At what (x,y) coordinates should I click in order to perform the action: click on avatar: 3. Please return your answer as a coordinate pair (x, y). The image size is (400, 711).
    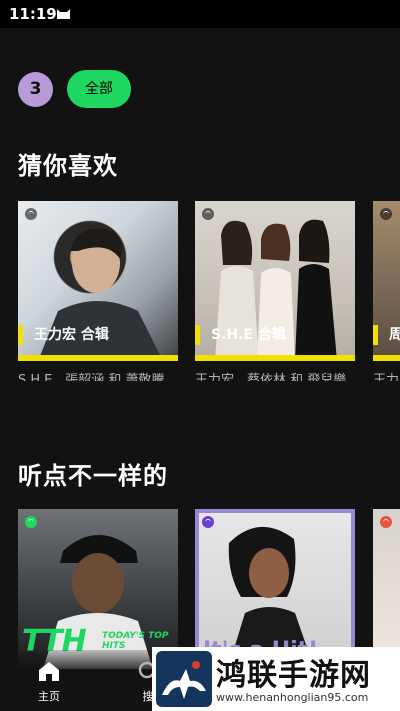
    Looking at the image, I should click on (35, 89).